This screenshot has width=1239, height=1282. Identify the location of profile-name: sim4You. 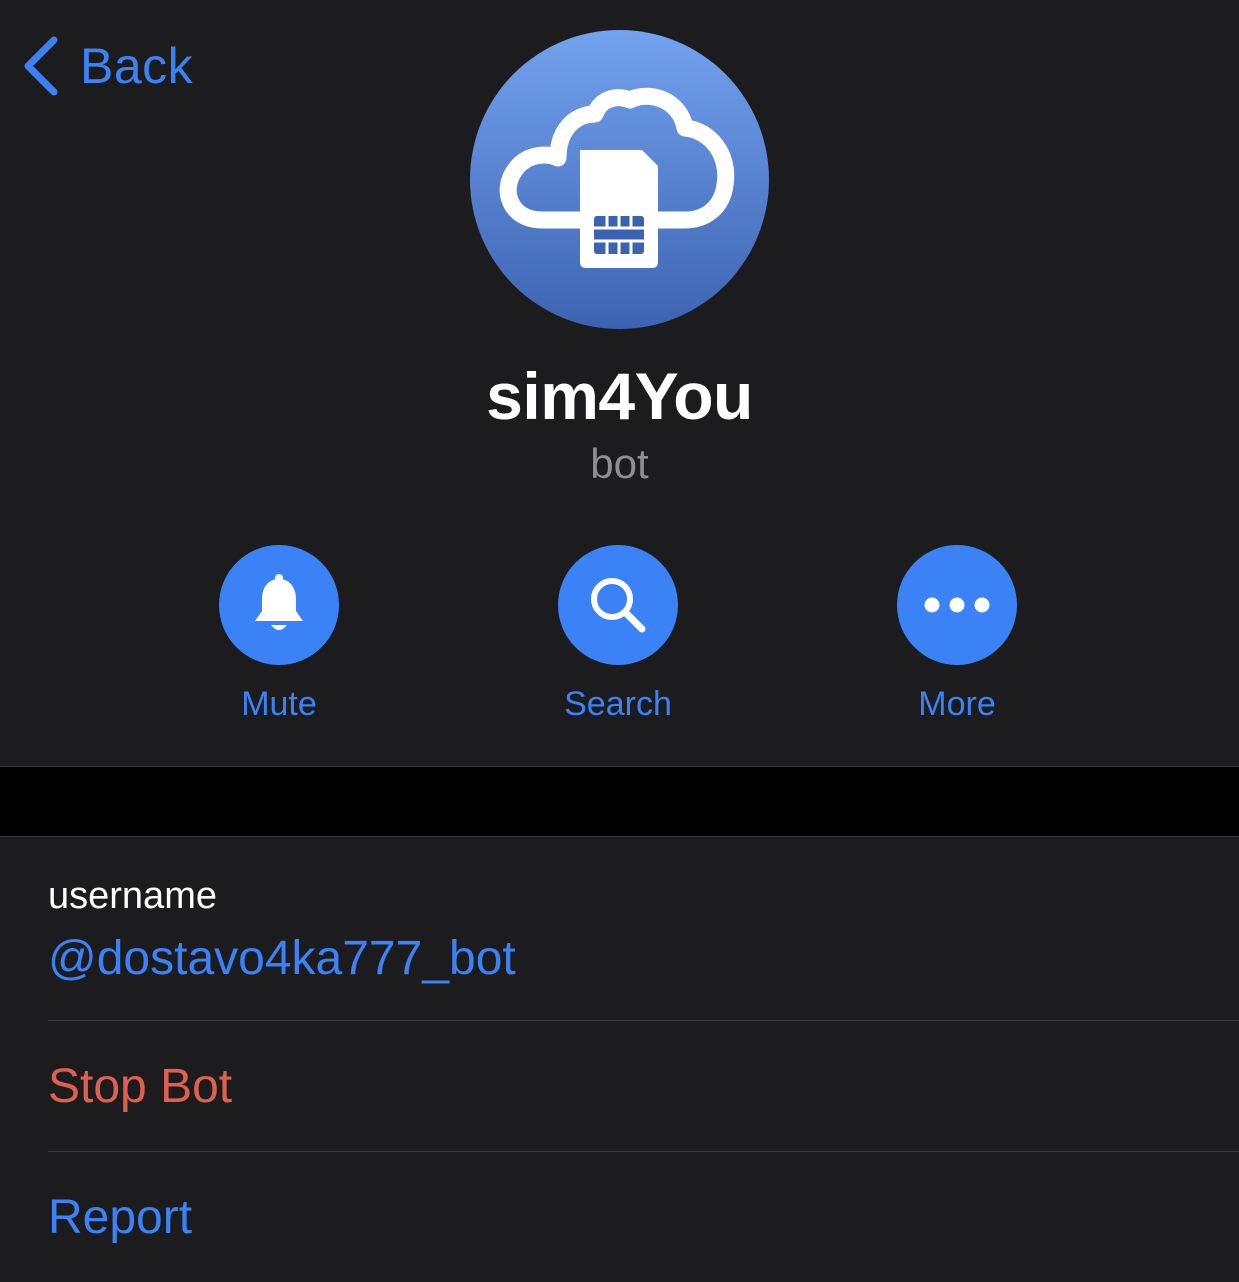
(619, 396).